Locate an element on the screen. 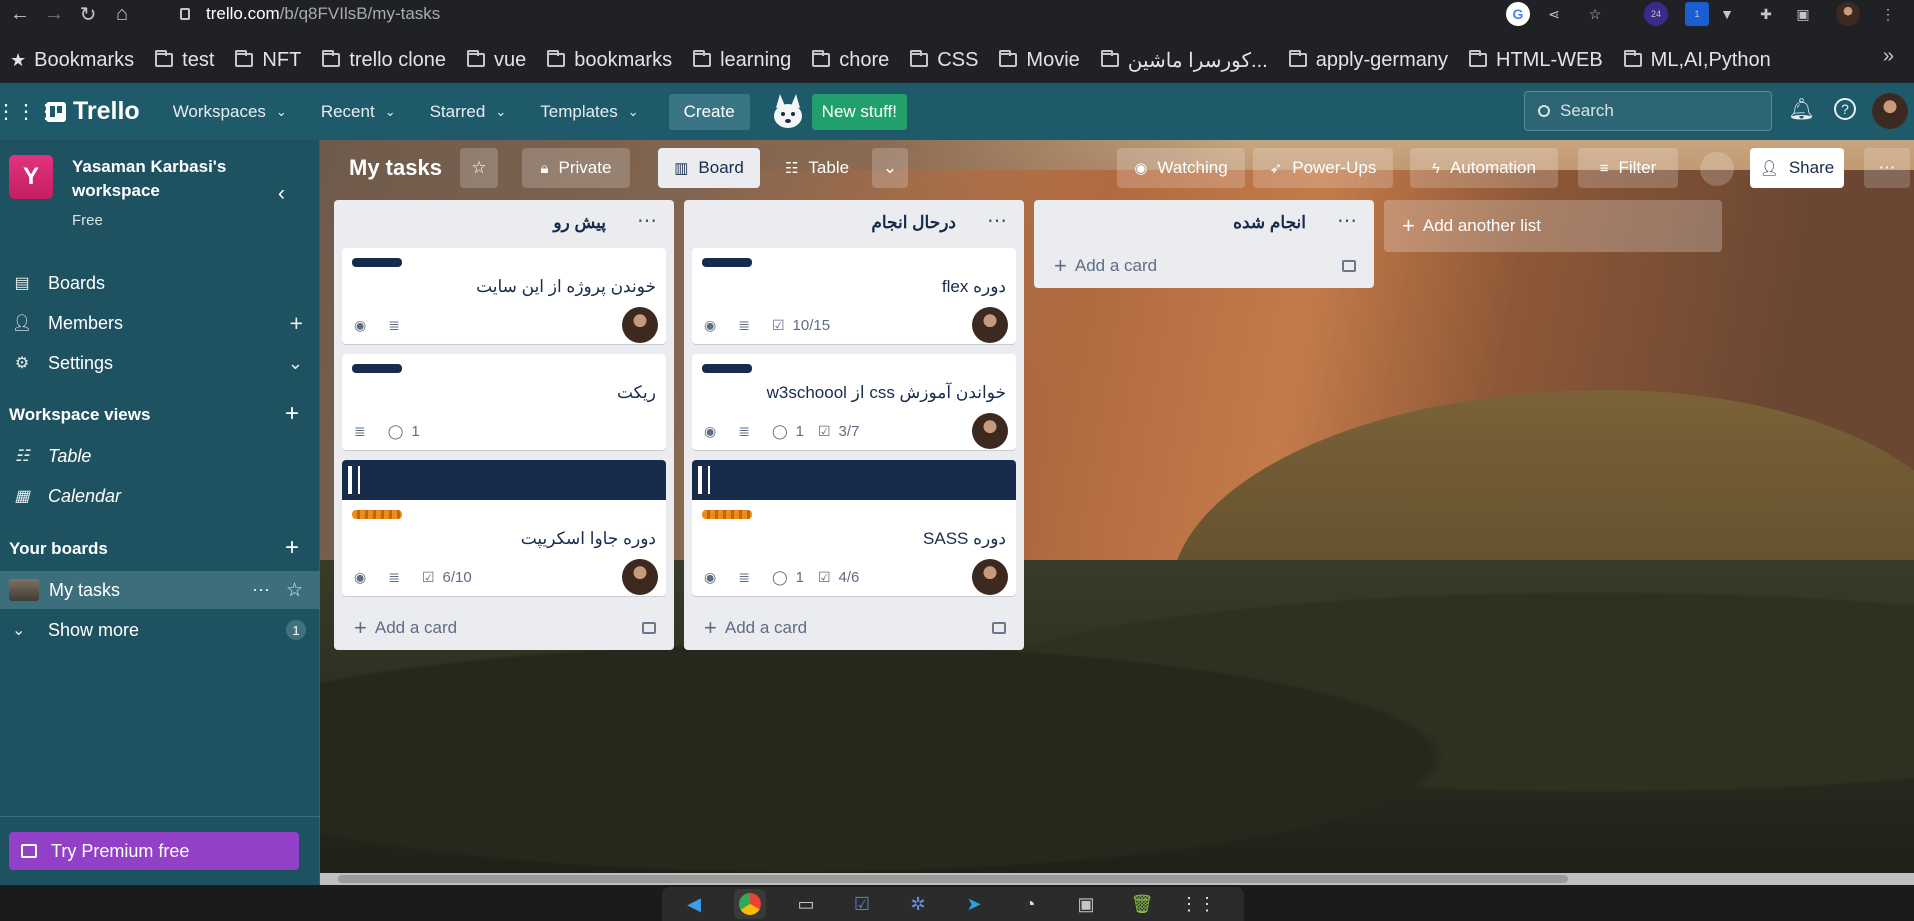 This screenshot has height=921, width=1914. bookmark-folder: learning is located at coordinates (742, 60).